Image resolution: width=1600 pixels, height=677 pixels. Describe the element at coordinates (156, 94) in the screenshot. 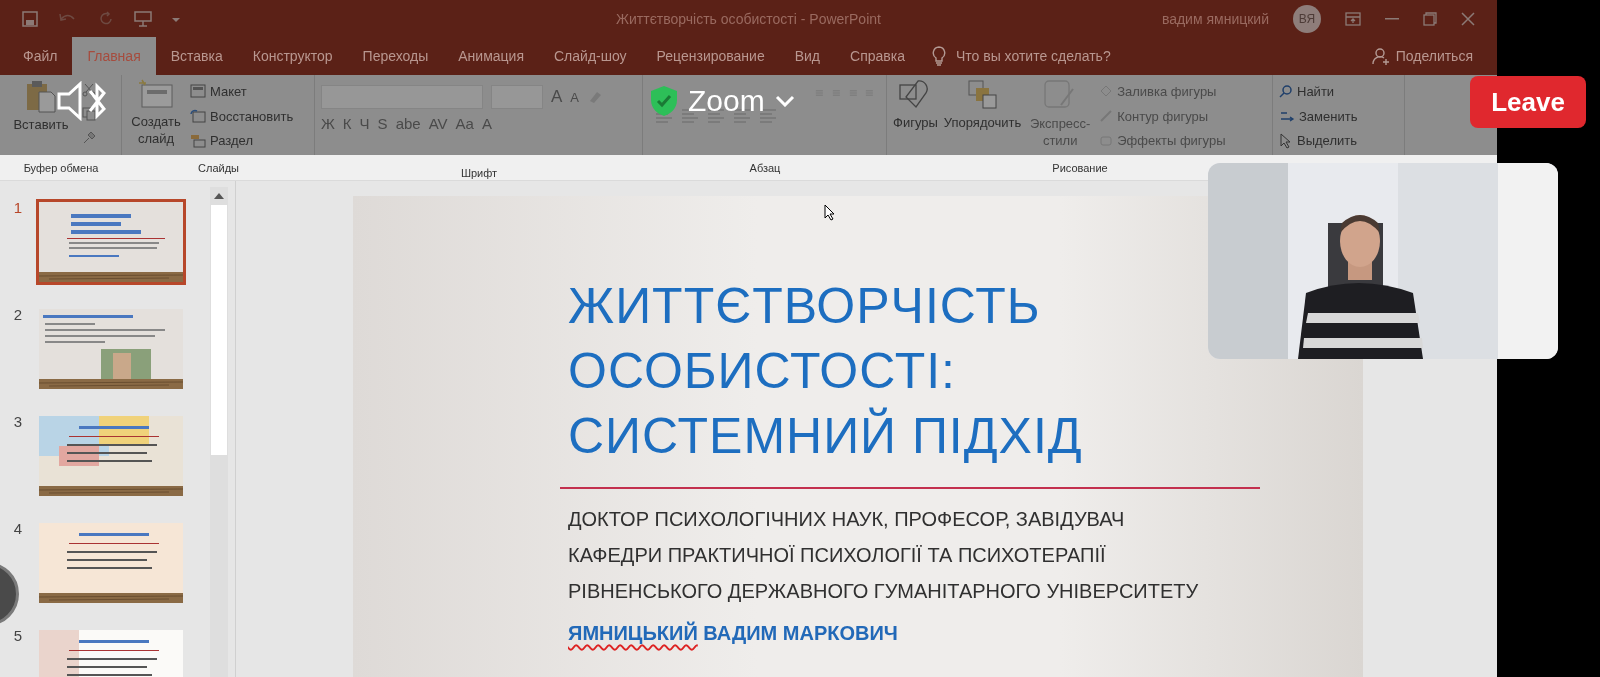

I see `new-slide-icon` at that location.